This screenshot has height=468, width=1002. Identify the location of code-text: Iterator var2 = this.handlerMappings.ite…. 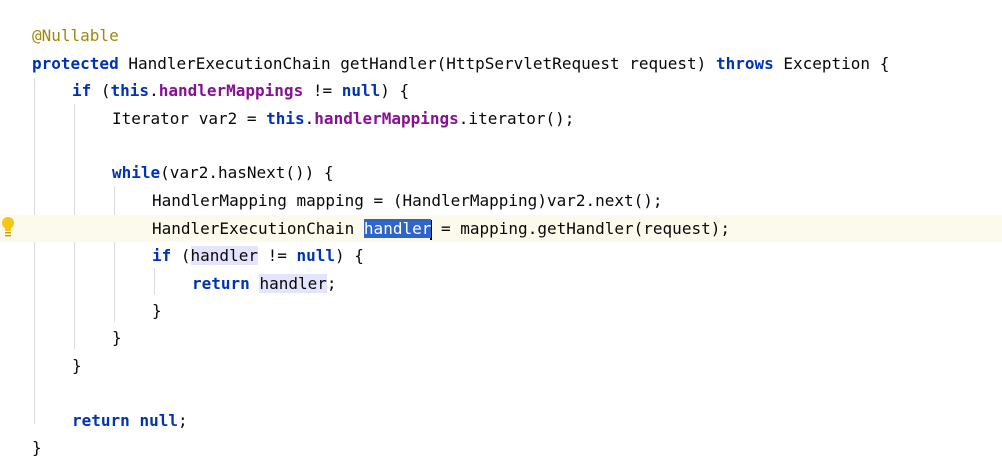
(343, 118).